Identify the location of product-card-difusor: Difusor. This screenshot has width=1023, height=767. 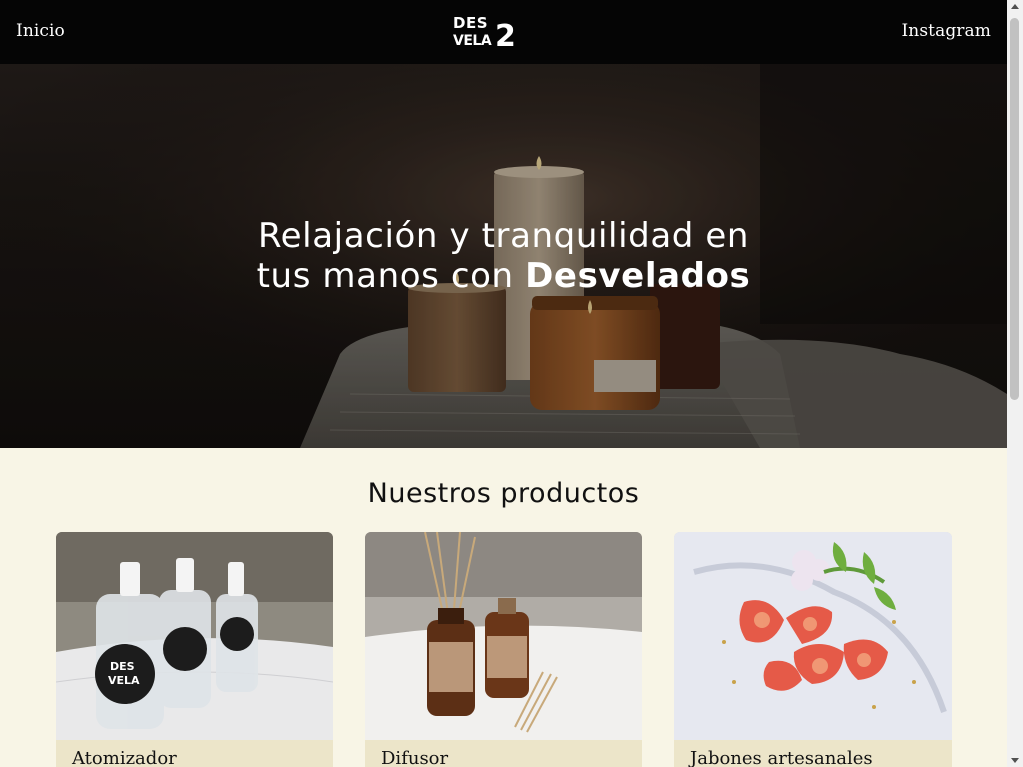
(503, 649).